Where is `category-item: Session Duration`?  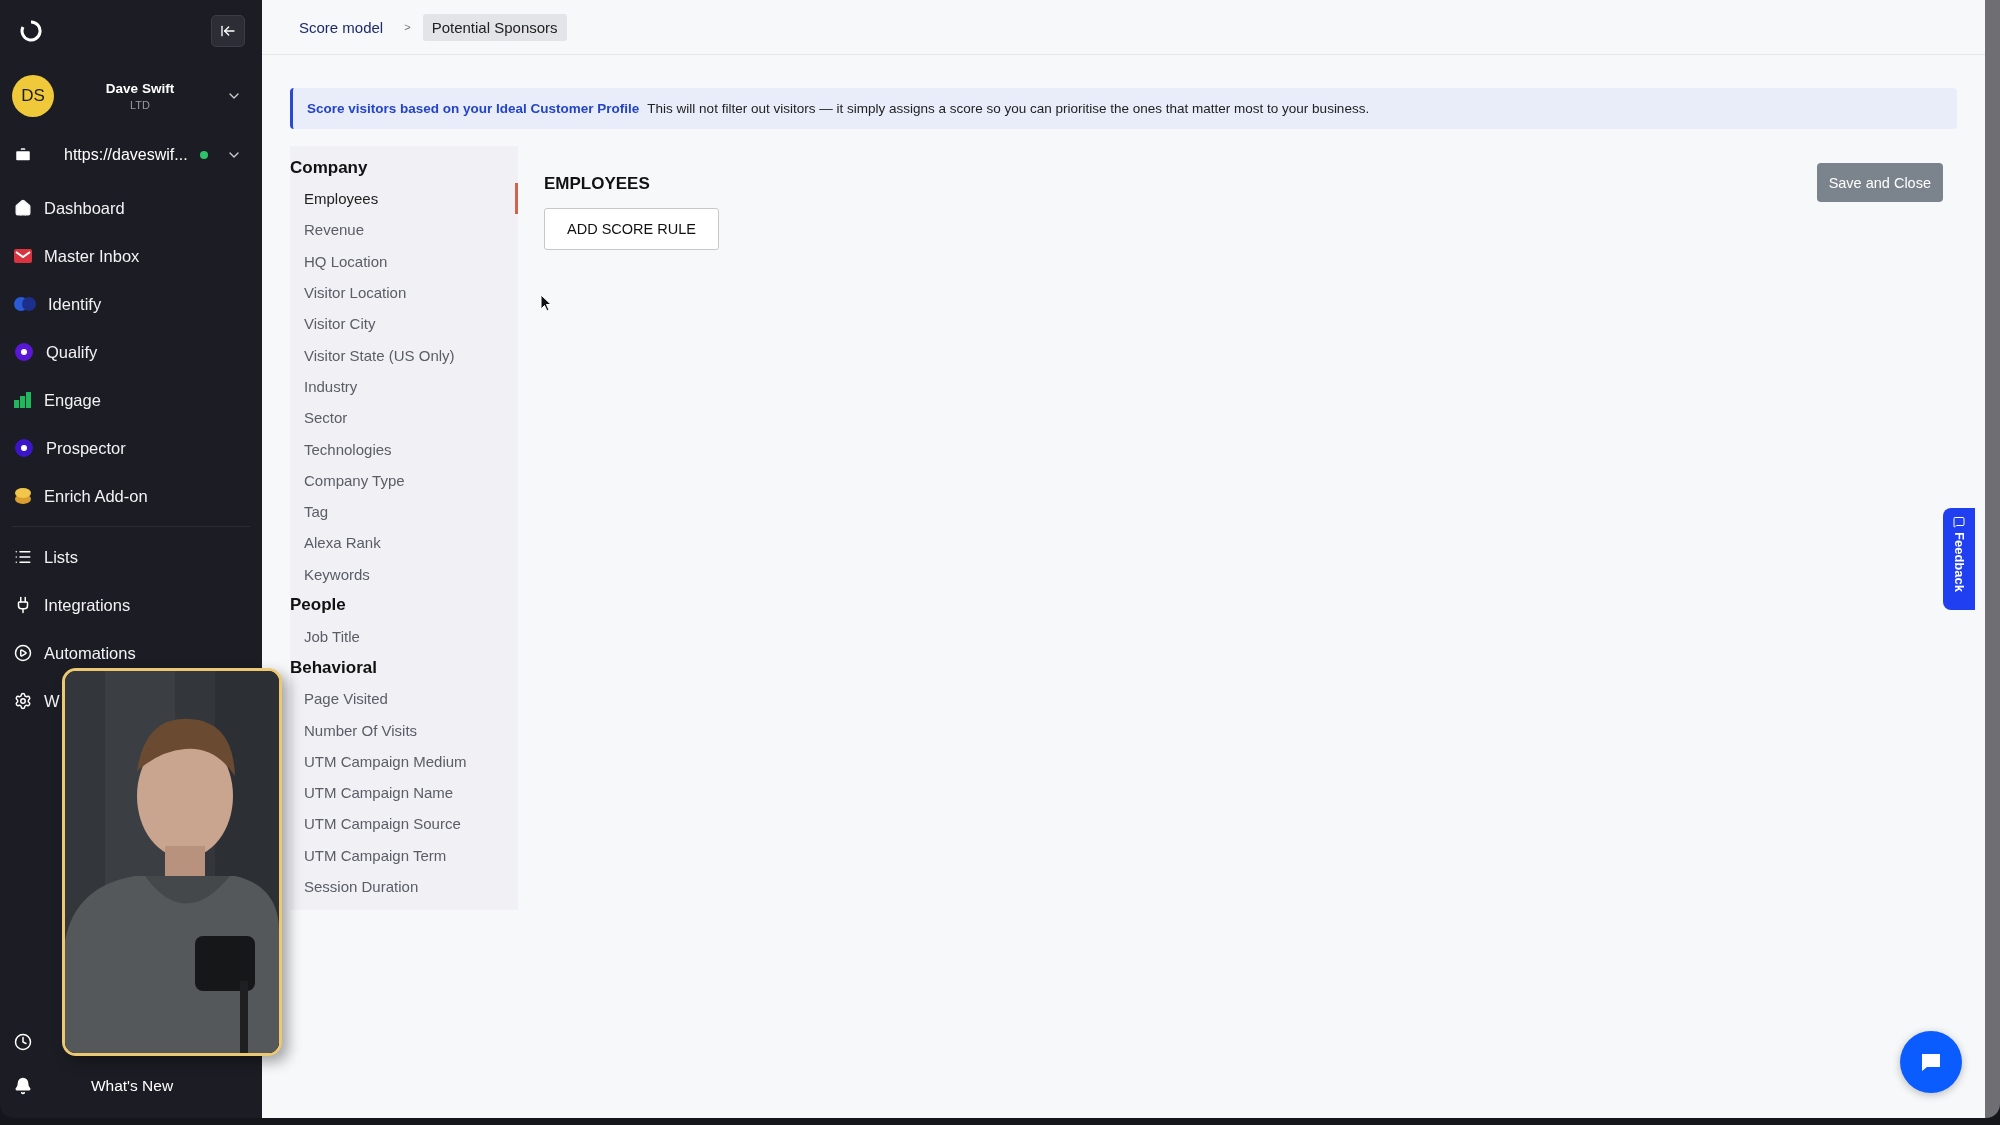
category-item: Session Duration is located at coordinates (404, 886).